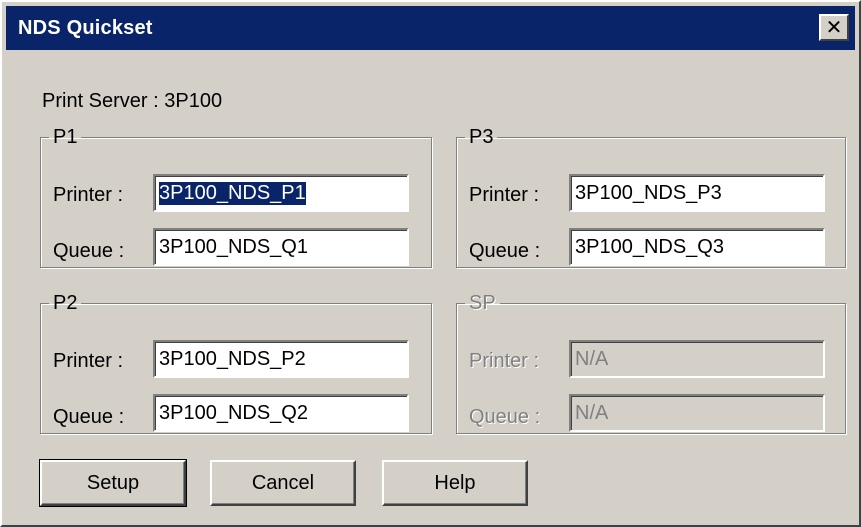  What do you see at coordinates (65, 303) in the screenshot?
I see `group-p2-legend: P2` at bounding box center [65, 303].